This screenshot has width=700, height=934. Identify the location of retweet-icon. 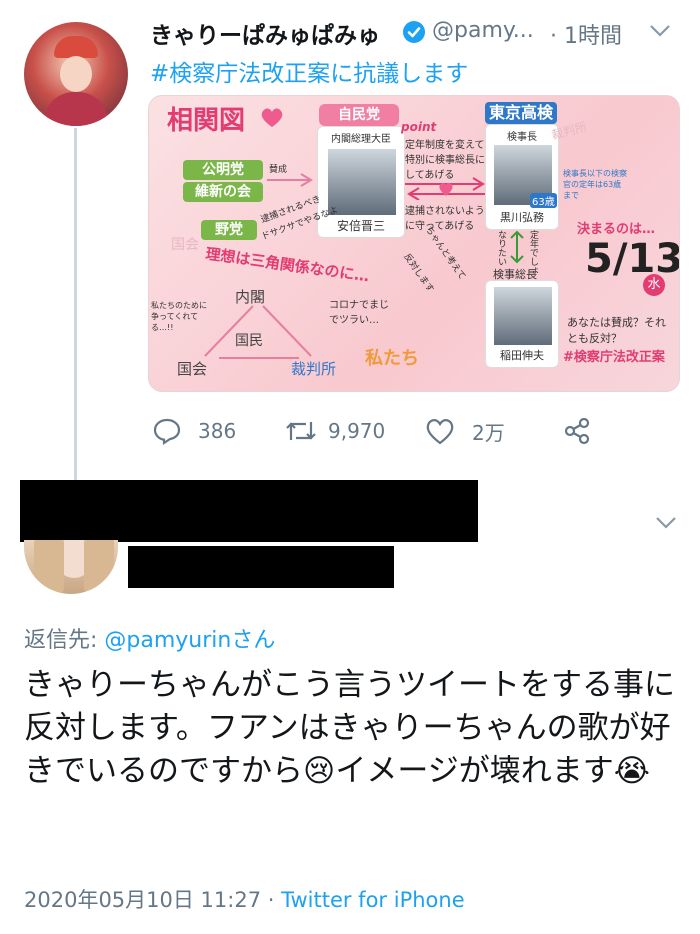
(301, 431).